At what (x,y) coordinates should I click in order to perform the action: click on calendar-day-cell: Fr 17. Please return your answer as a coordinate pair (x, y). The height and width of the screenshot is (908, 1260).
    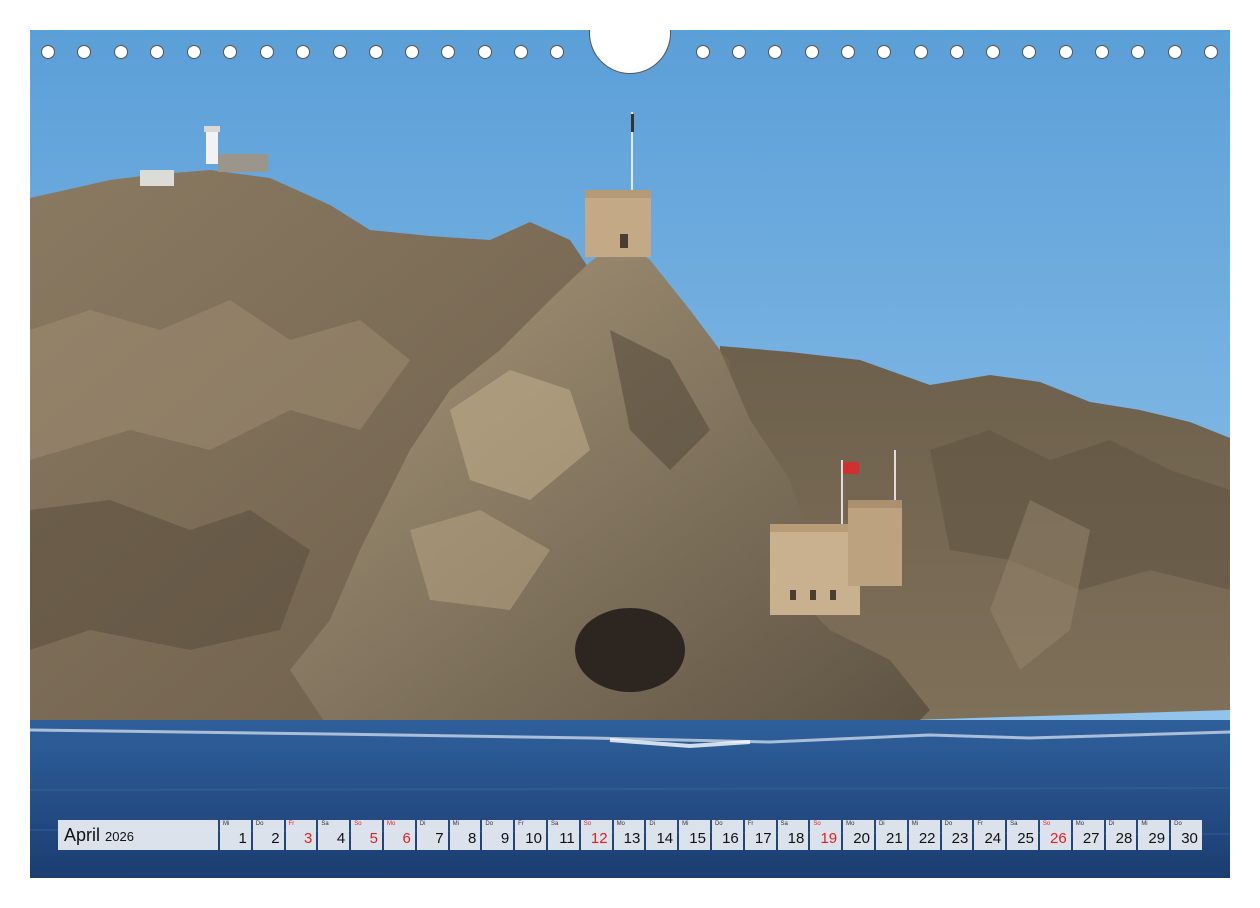
    Looking at the image, I should click on (760, 835).